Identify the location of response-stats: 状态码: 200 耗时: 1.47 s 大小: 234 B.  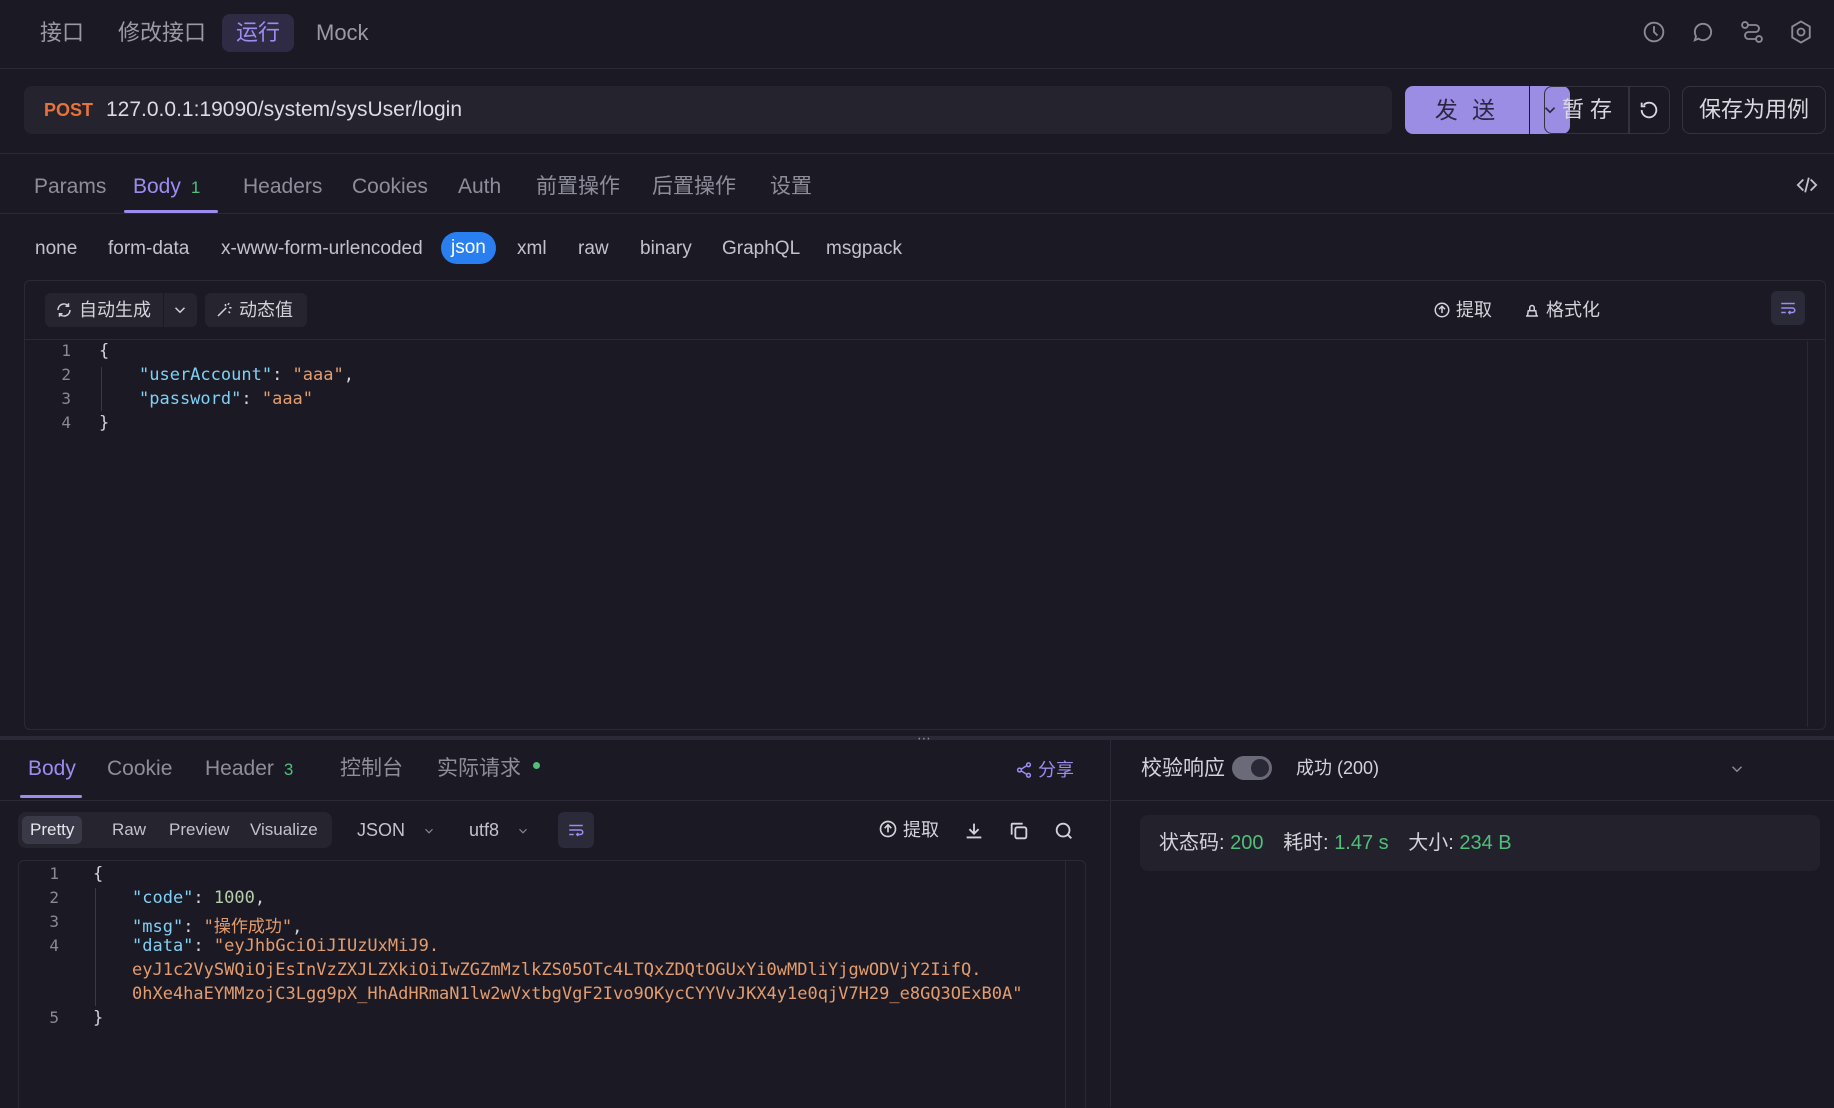
(1480, 843).